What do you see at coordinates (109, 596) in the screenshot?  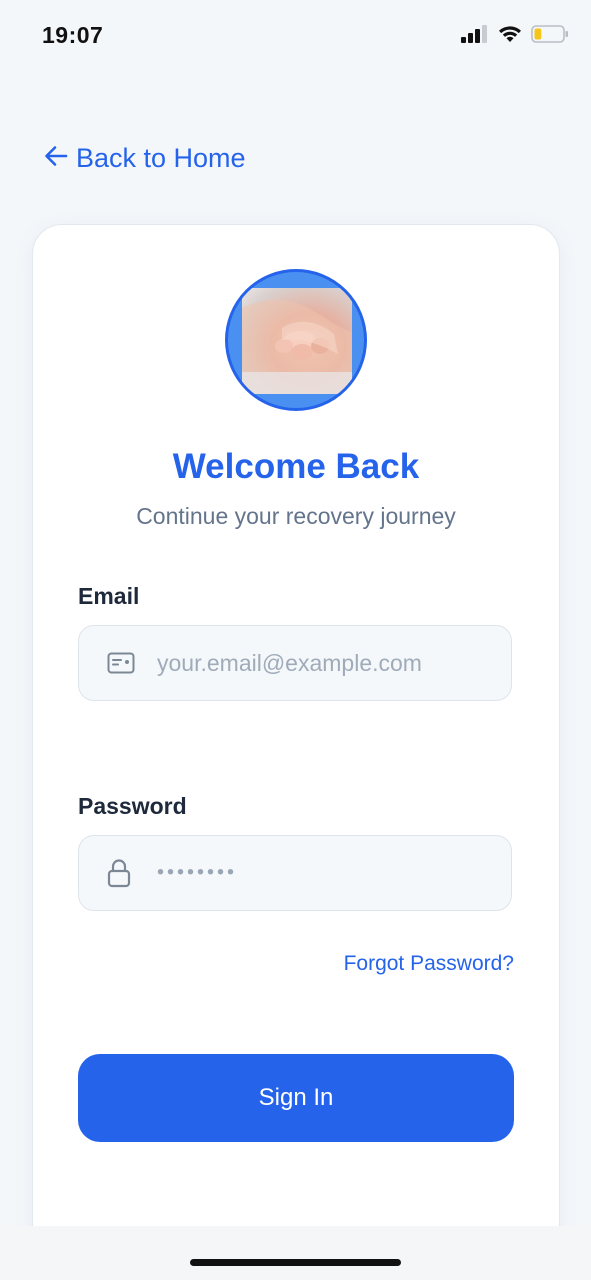 I see `email-label: Email` at bounding box center [109, 596].